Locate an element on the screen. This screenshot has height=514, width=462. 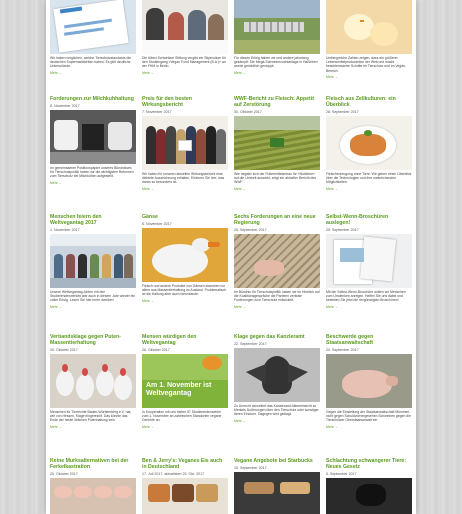
news-date: 25. Oktober 2017 is located at coordinates (64, 474).